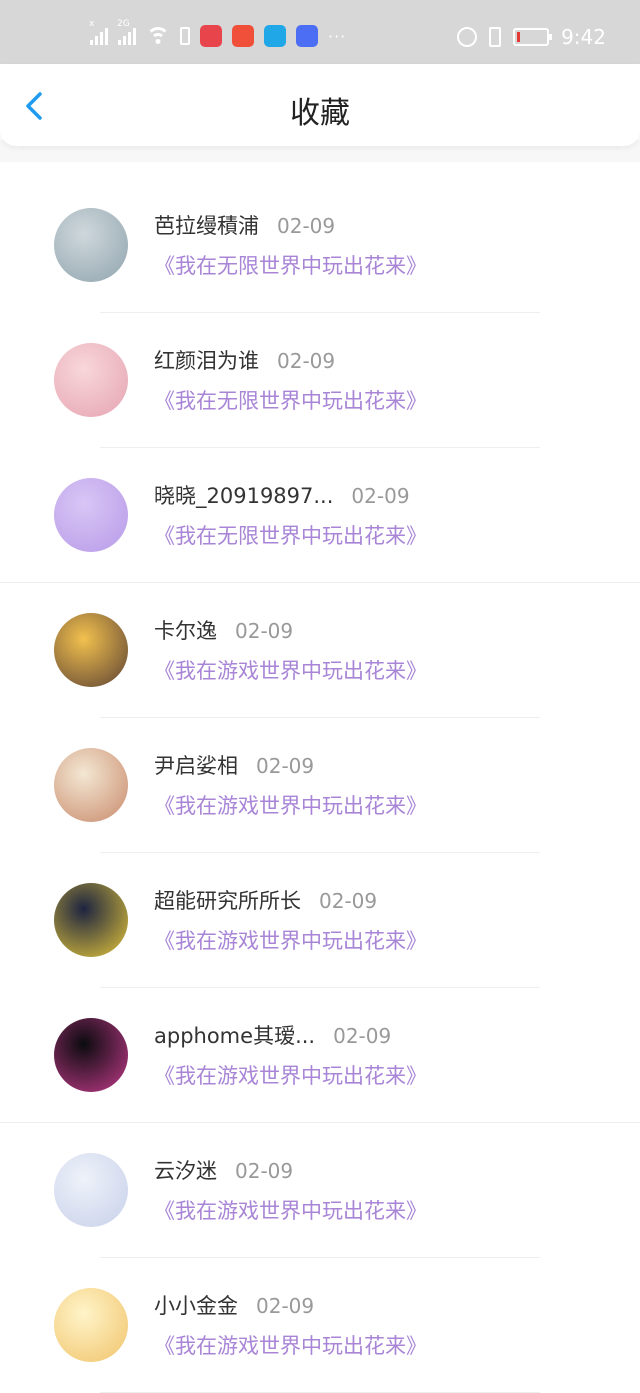  I want to click on favorite-item: apphome其瑷... 02-09 《我在游戏世界中玩出花来》, so click(320, 1055).